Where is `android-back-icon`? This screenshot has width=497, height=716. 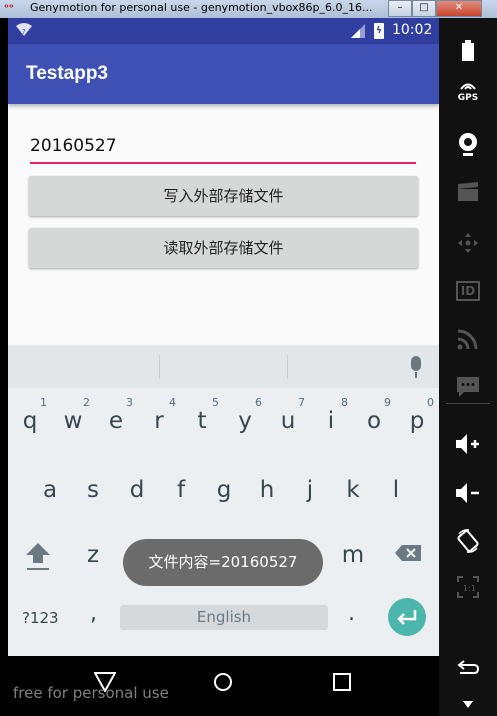
android-back-icon is located at coordinates (468, 669).